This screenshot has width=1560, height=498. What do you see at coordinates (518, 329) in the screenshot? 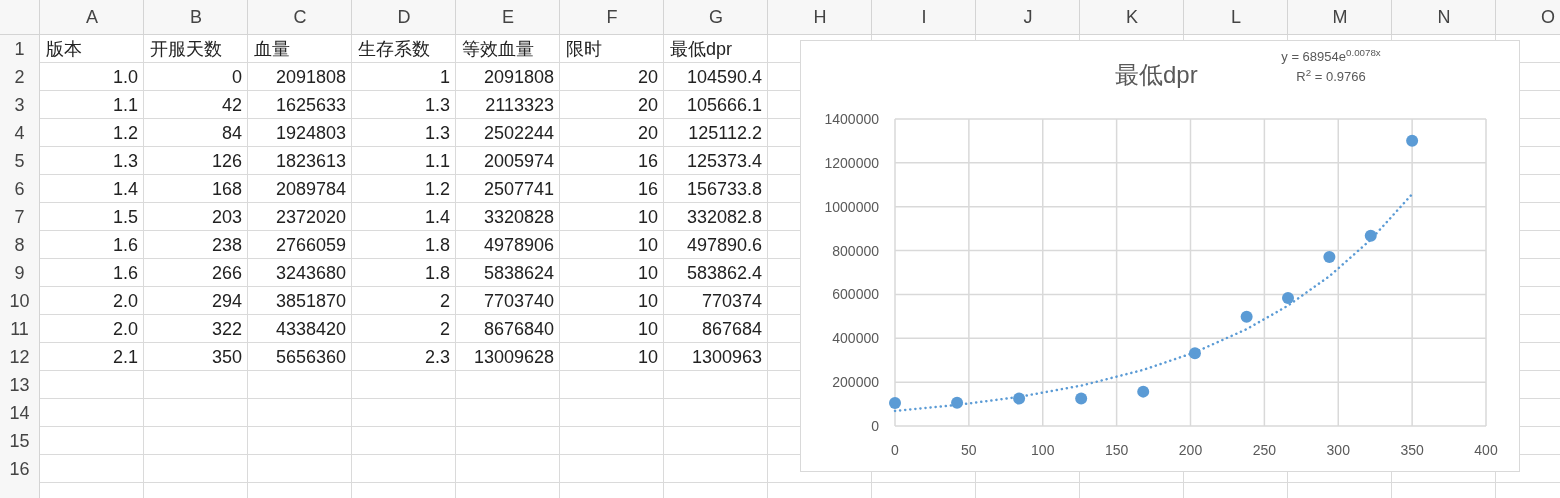
I see `table-cell-text: 8676840` at bounding box center [518, 329].